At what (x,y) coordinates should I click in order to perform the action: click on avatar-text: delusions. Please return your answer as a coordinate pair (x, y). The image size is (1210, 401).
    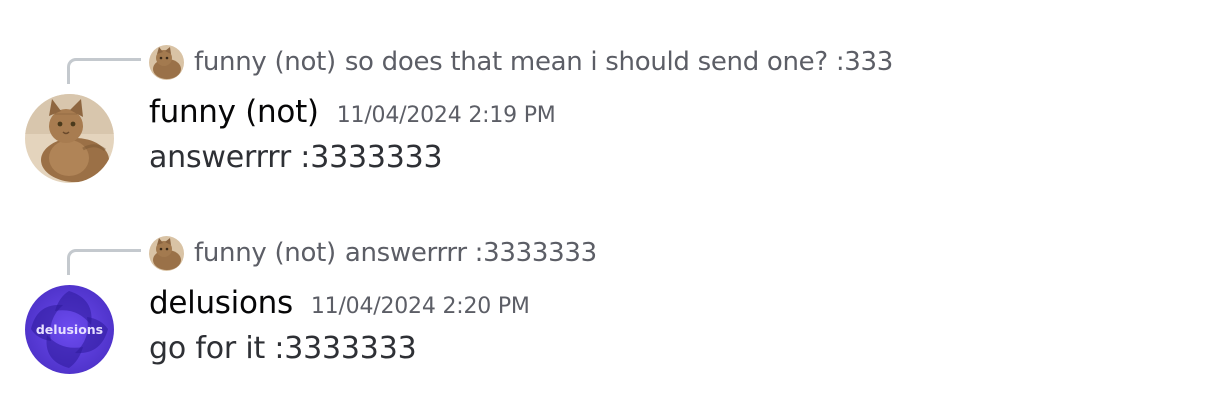
    Looking at the image, I should click on (69, 329).